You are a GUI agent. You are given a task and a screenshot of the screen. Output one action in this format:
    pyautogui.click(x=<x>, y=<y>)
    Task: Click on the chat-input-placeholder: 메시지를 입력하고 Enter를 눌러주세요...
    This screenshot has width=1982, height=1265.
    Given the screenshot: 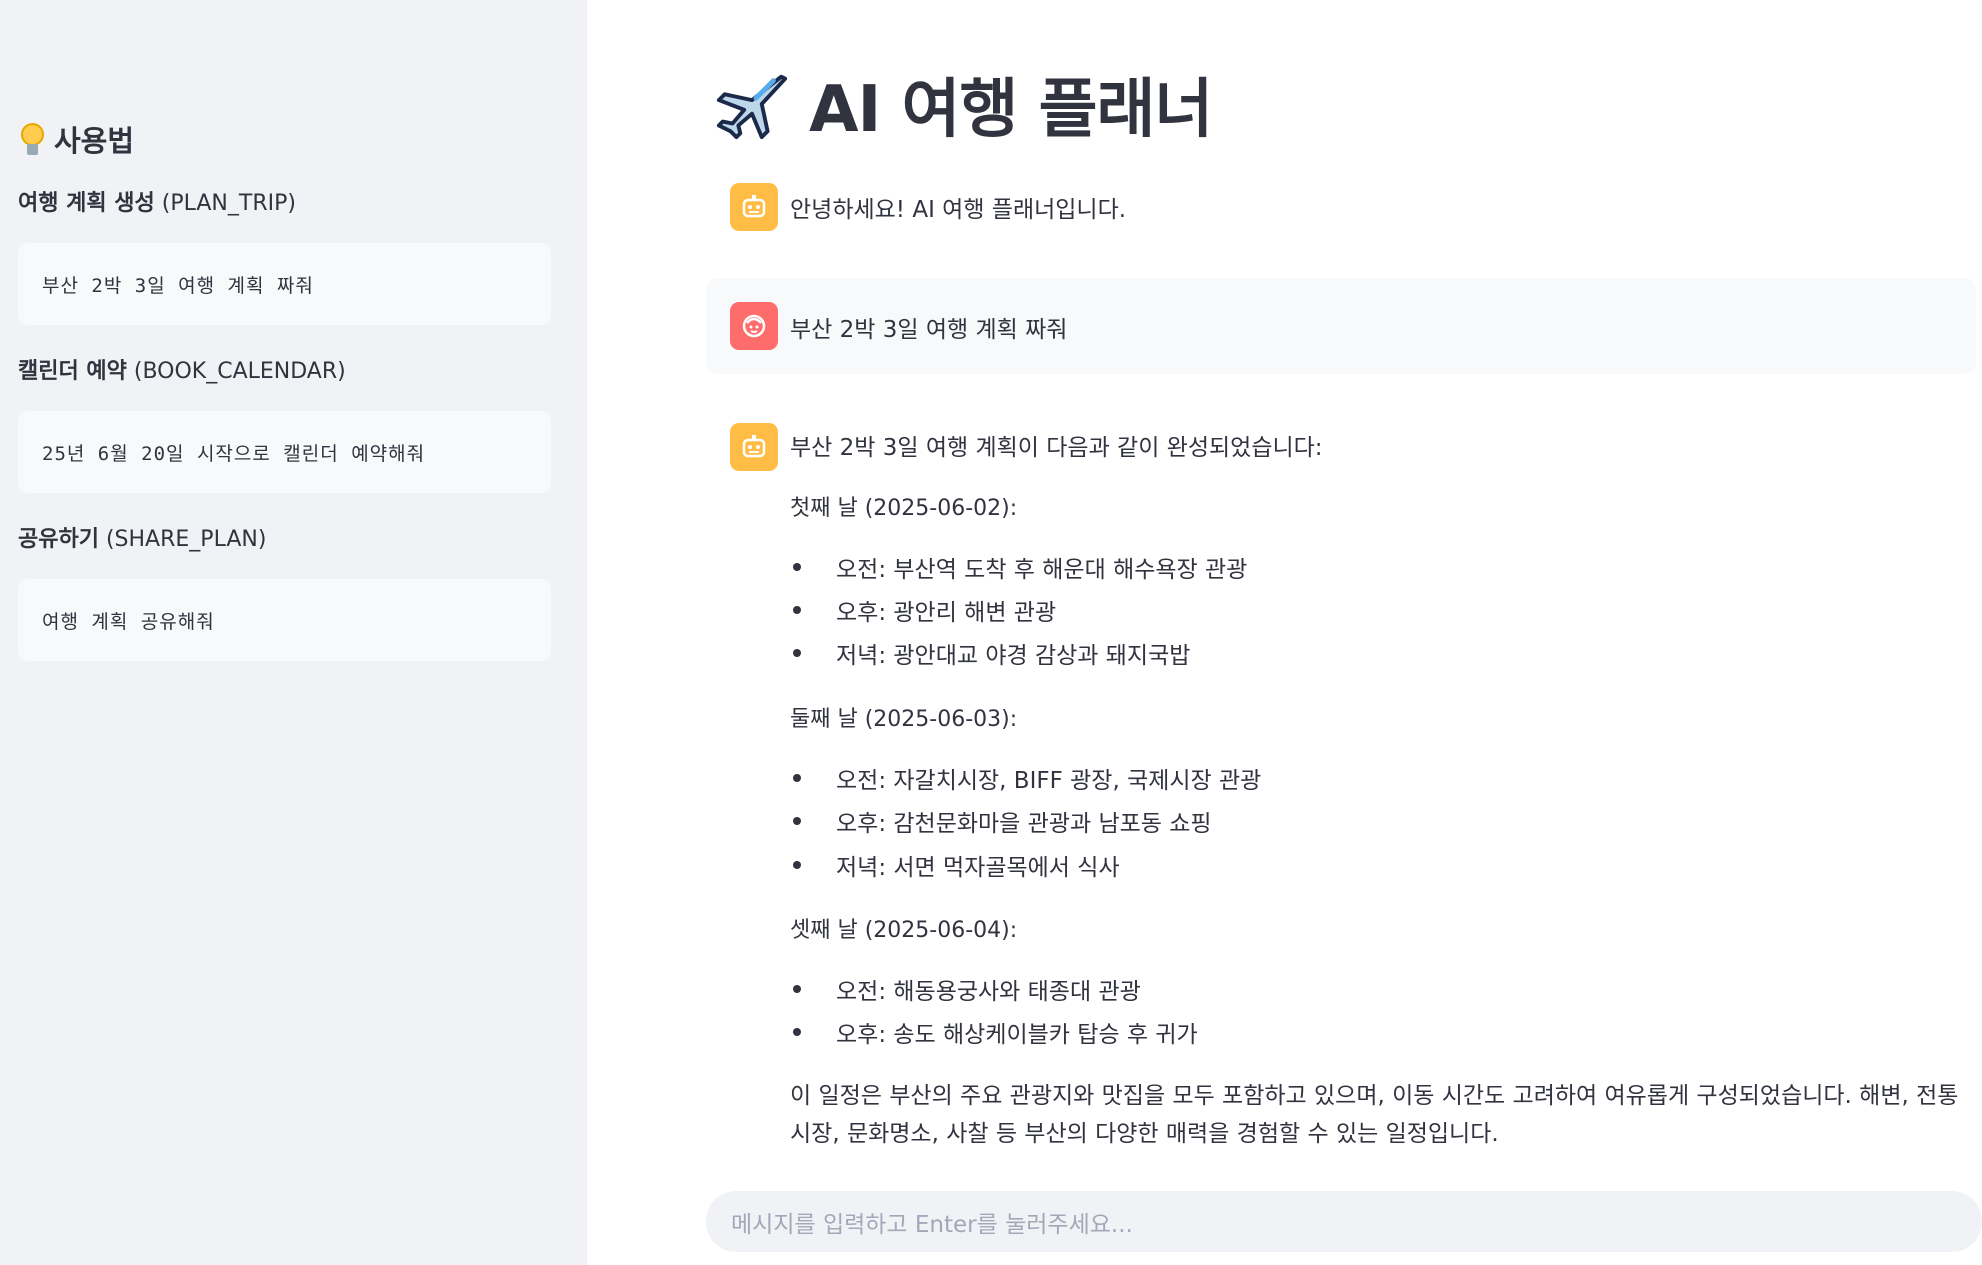 What is the action you would take?
    pyautogui.click(x=932, y=1224)
    